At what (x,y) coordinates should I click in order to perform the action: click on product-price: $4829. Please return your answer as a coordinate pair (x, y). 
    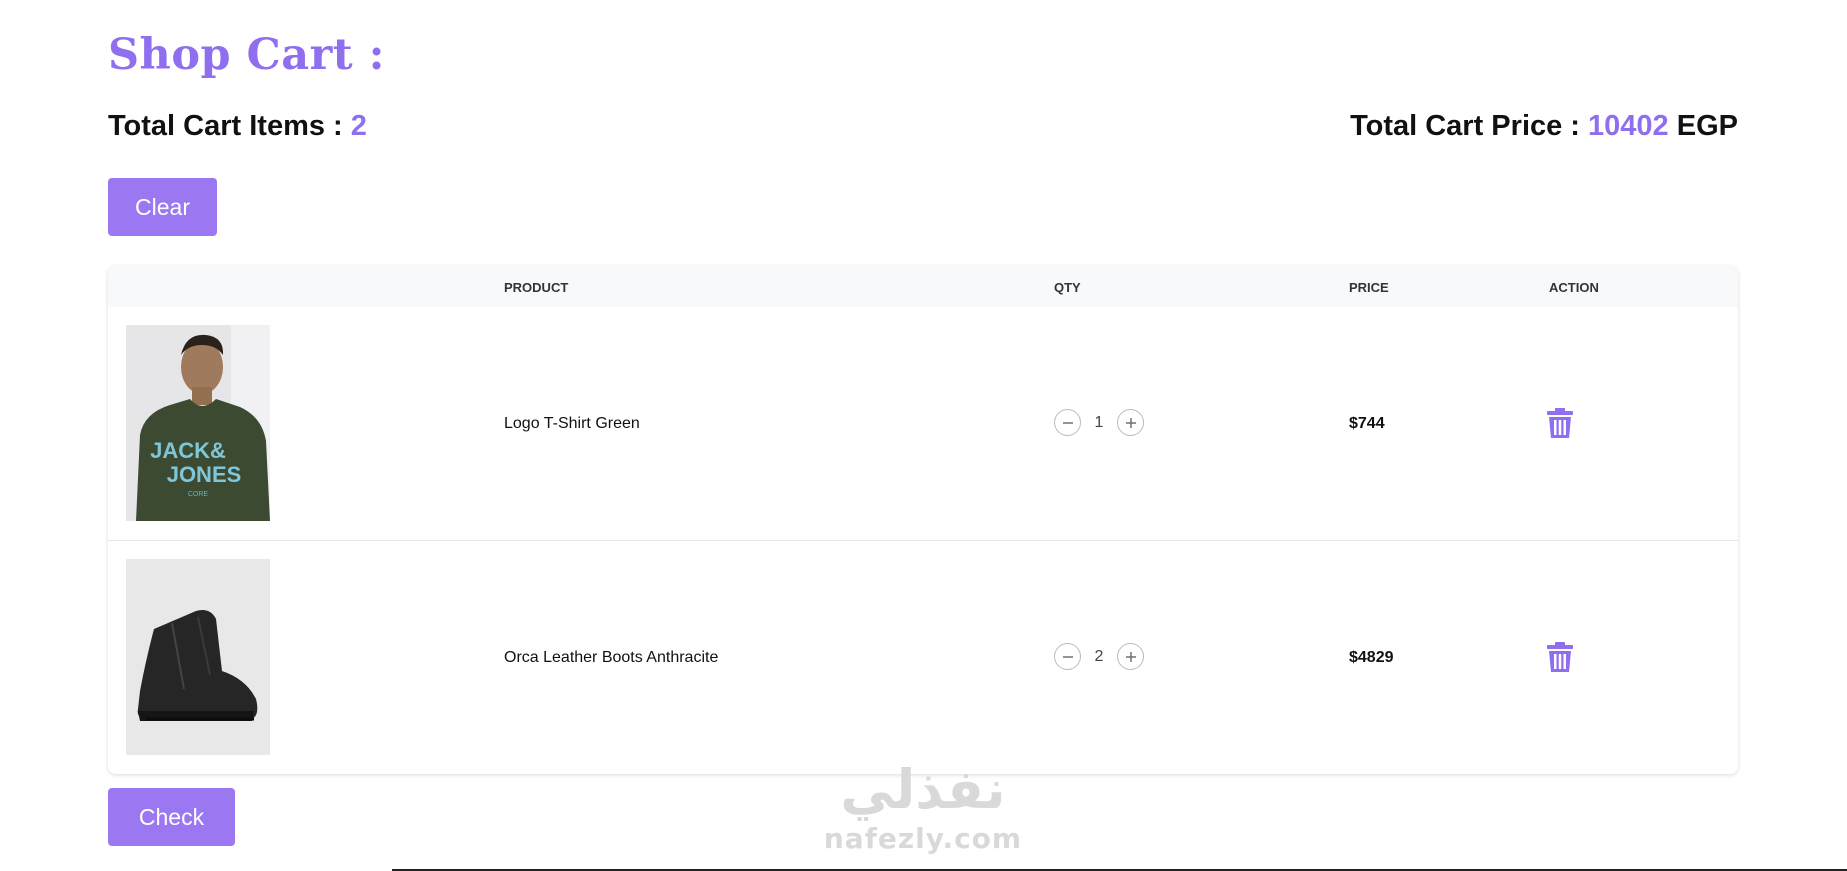
    Looking at the image, I should click on (1371, 657).